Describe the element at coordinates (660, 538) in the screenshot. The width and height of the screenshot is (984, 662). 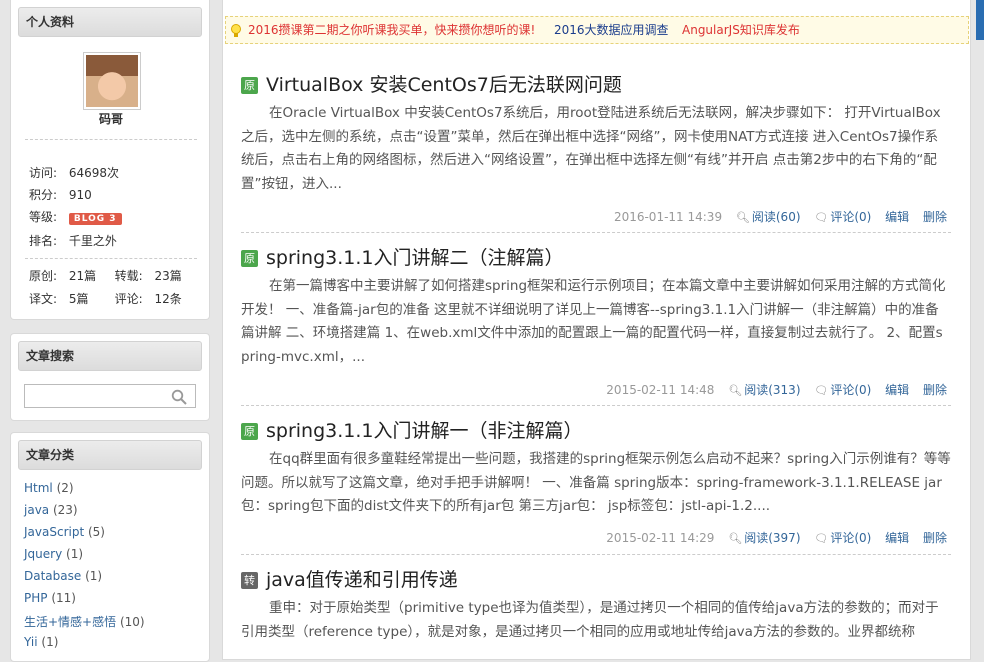
I see `article-date: 2015-02-11 14:29` at that location.